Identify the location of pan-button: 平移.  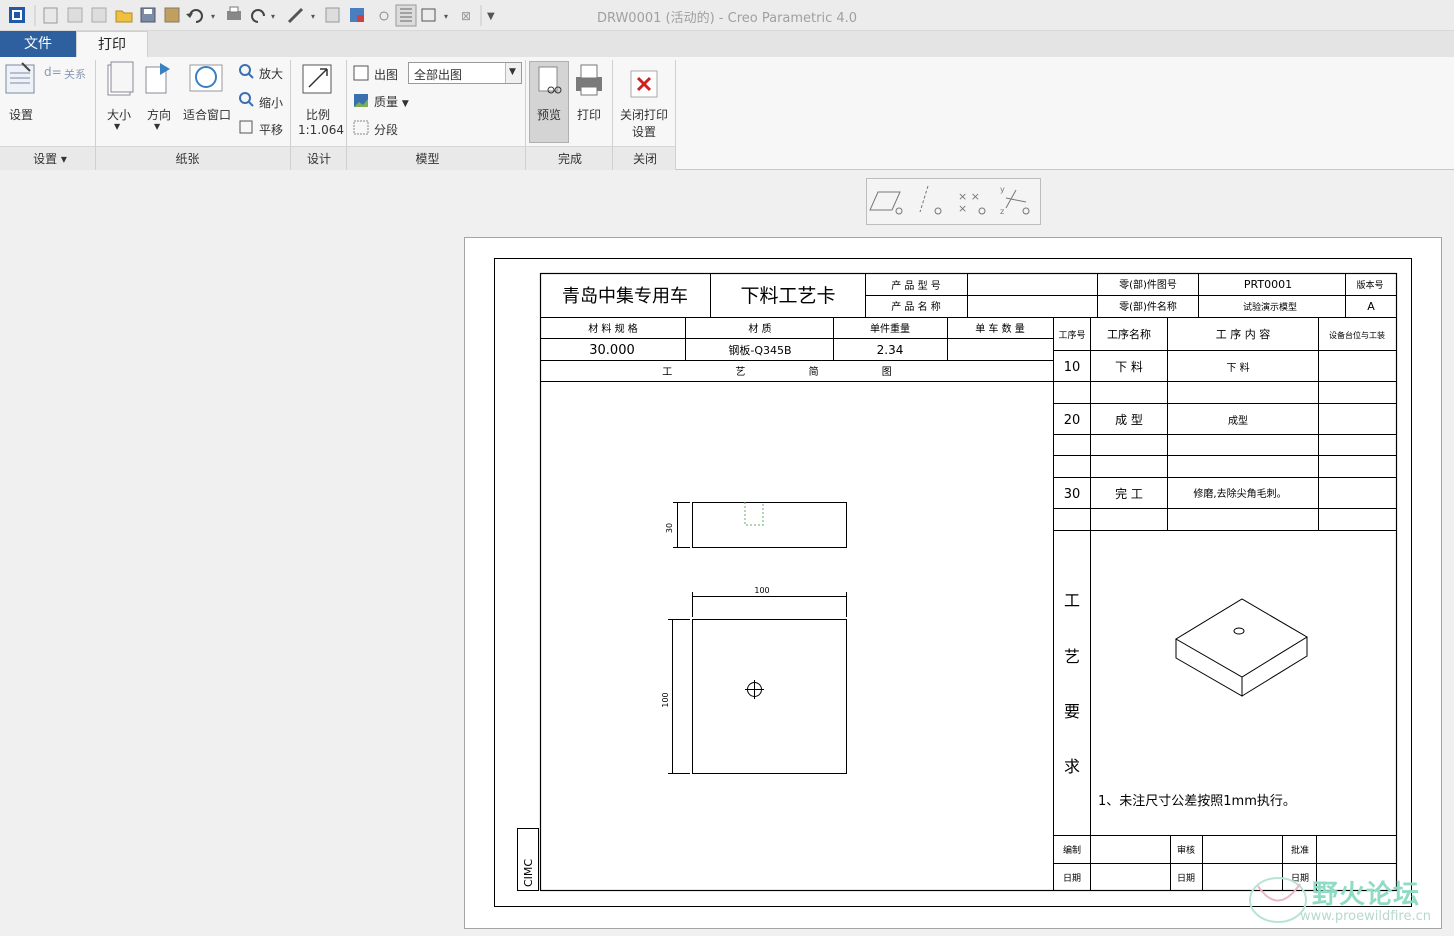
(271, 129).